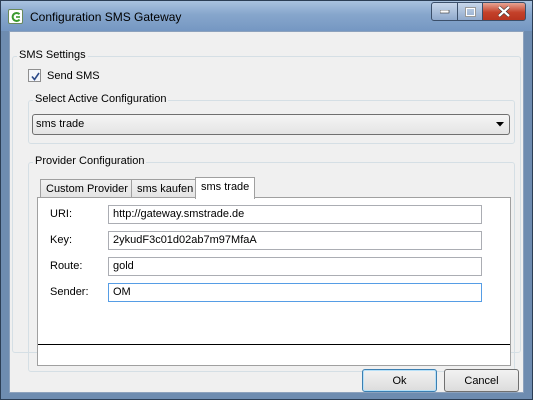 This screenshot has width=533, height=400. I want to click on active-config-value: sms trade, so click(60, 124).